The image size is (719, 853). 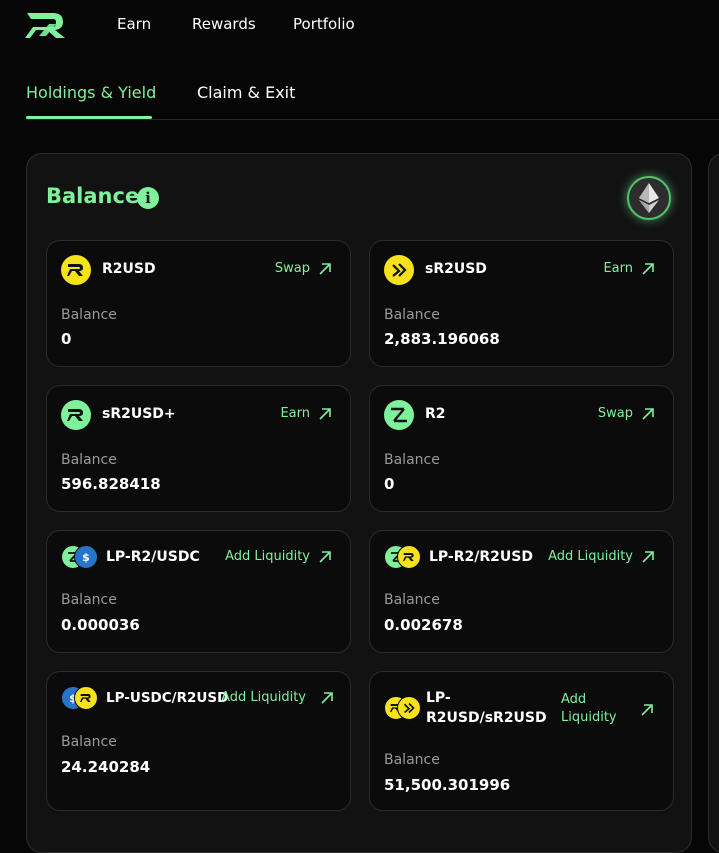 I want to click on lp-r2-r2usd-icon, so click(x=404, y=557).